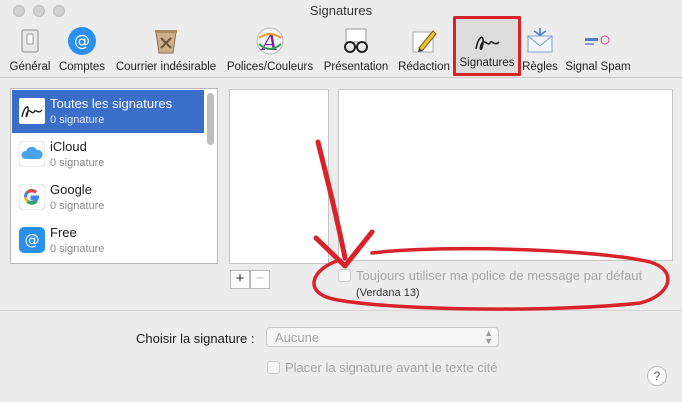 Image resolution: width=682 pixels, height=402 pixels. What do you see at coordinates (39, 11) in the screenshot?
I see `minimize-window-button` at bounding box center [39, 11].